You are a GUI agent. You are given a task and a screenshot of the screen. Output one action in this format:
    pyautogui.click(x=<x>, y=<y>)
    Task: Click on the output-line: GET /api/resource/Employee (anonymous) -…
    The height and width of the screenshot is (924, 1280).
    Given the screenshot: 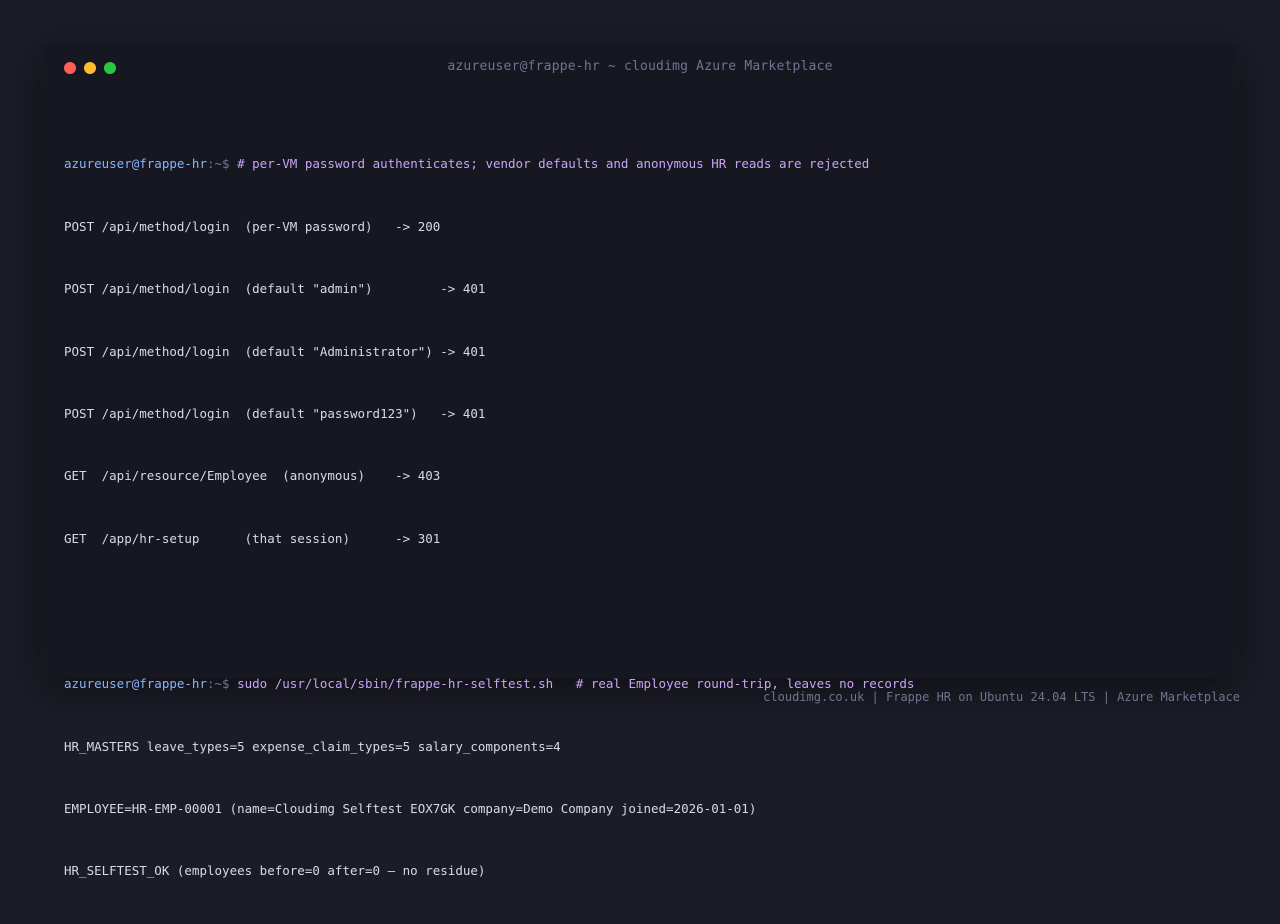 What is the action you would take?
    pyautogui.click(x=252, y=476)
    